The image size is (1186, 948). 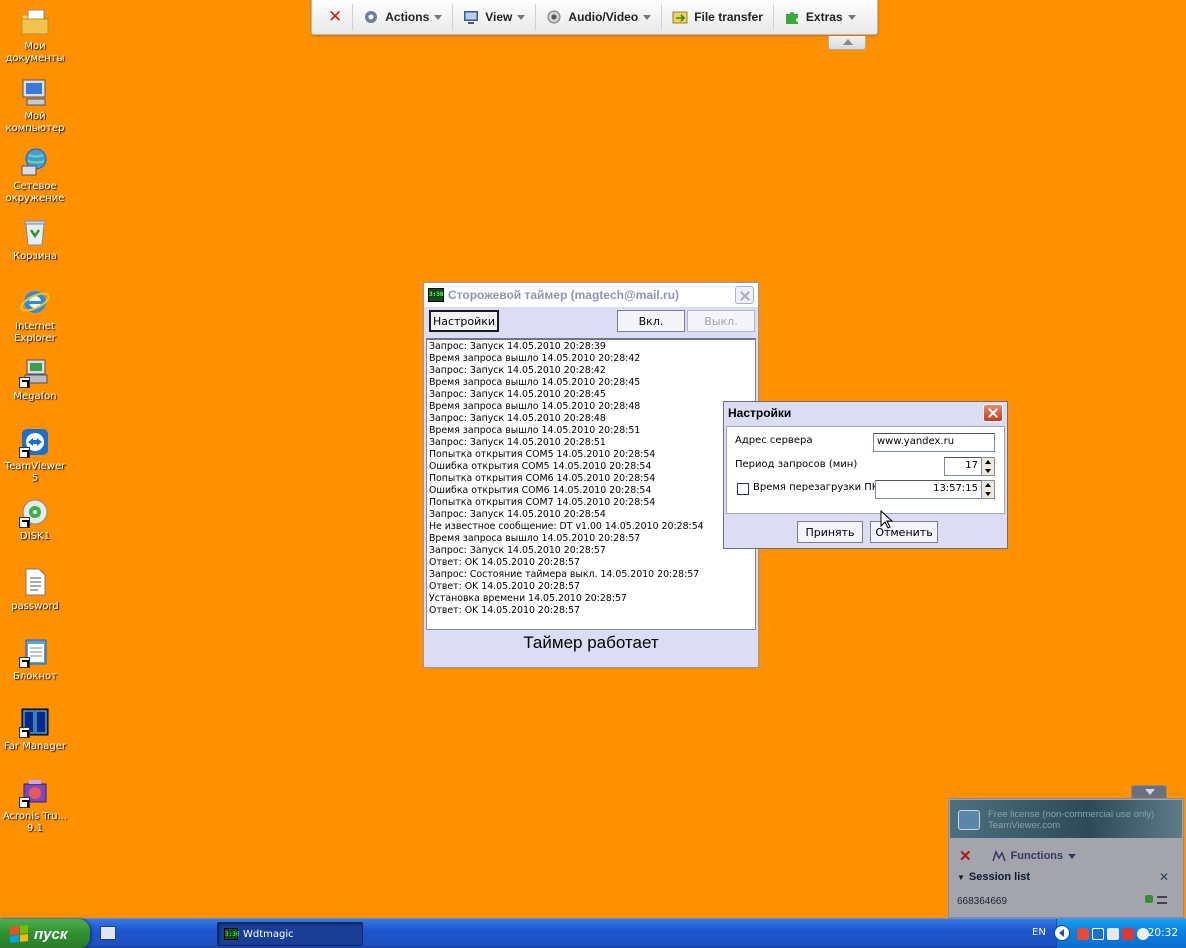 I want to click on desktop-icon-far-manager: Far Manager, so click(x=35, y=729).